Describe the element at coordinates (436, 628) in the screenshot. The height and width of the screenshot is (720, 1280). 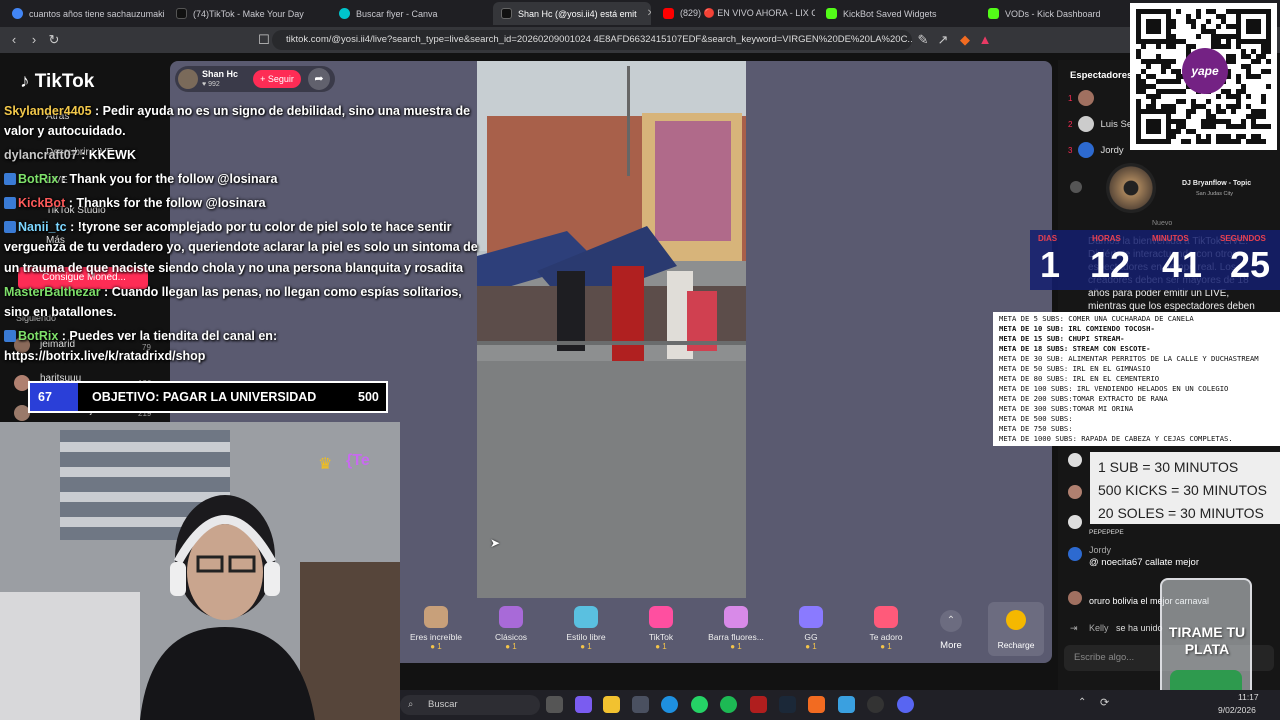
I see `gift-item: Eres increíble ● 1` at that location.